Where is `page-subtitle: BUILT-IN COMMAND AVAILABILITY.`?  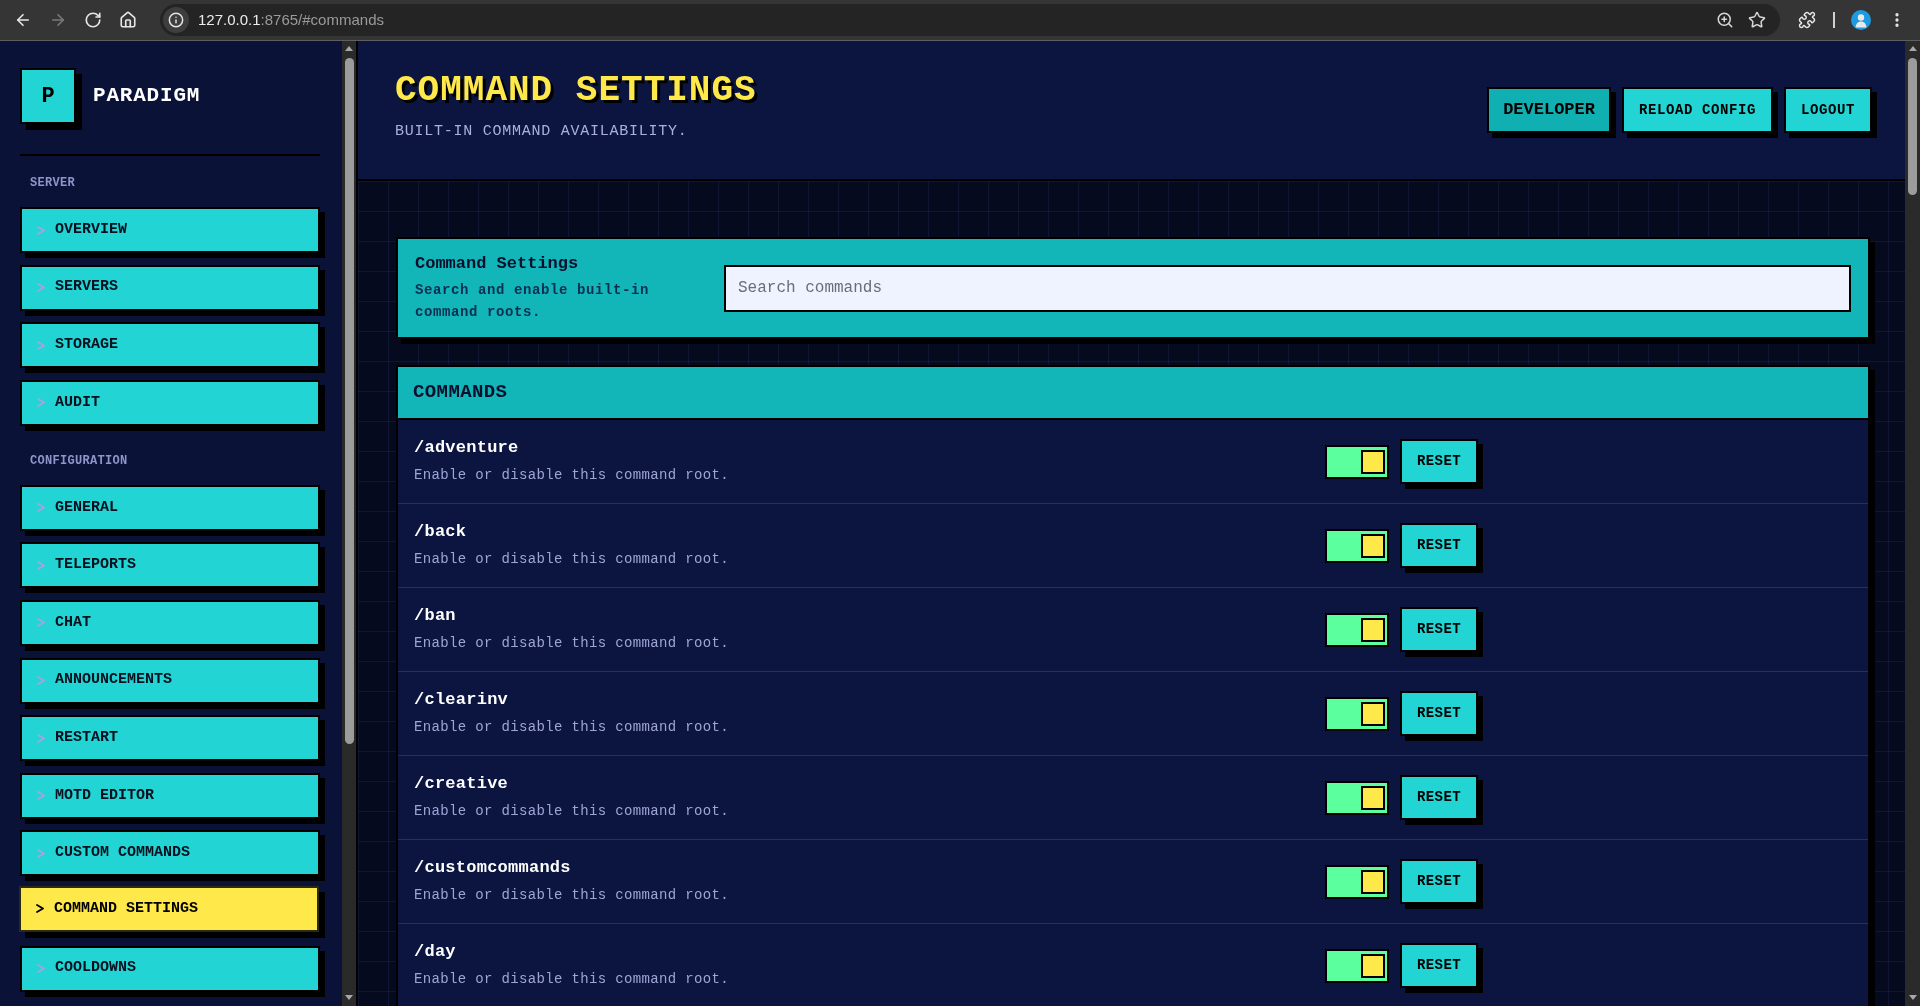 page-subtitle: BUILT-IN COMMAND AVAILABILITY. is located at coordinates (542, 132).